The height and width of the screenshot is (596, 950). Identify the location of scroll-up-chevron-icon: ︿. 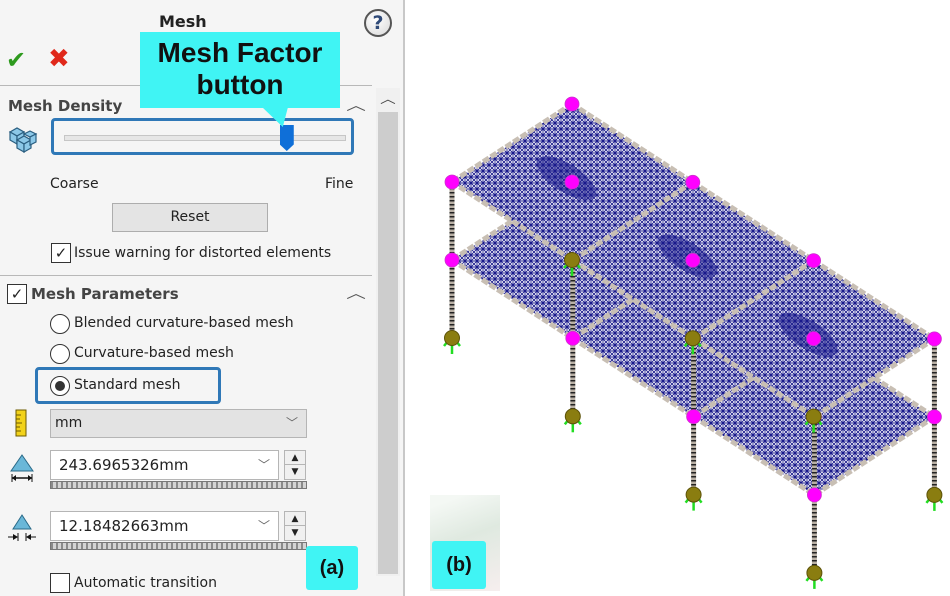
(387, 99).